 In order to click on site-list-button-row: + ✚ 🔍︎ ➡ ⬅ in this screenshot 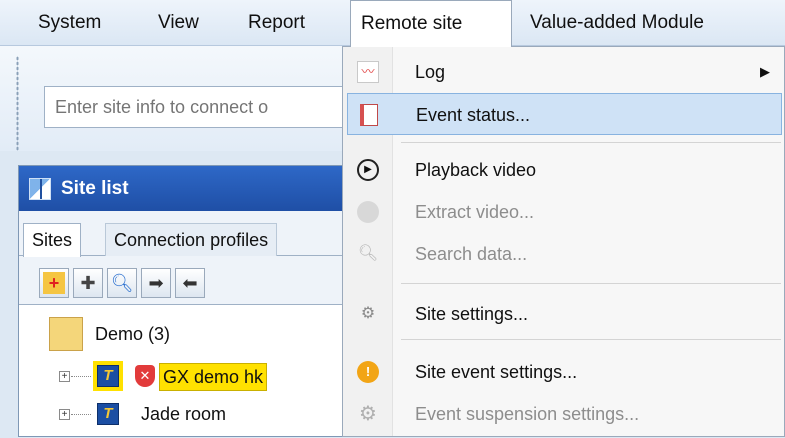, I will do `click(188, 280)`.